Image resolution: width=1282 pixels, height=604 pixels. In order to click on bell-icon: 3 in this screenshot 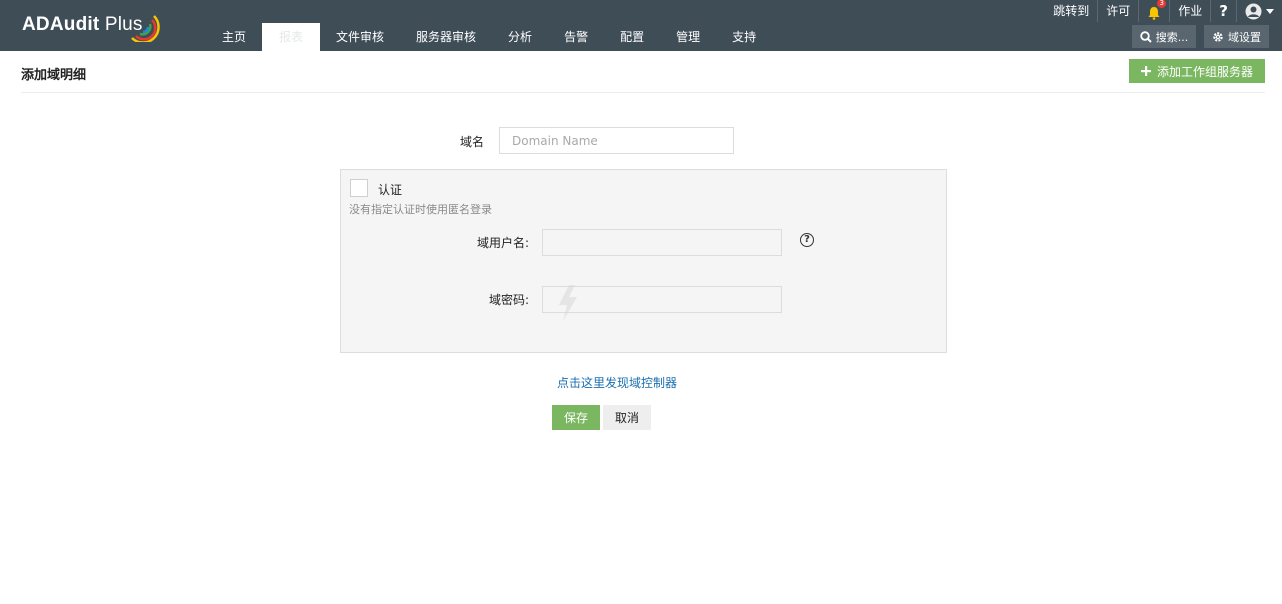, I will do `click(1157, 10)`.